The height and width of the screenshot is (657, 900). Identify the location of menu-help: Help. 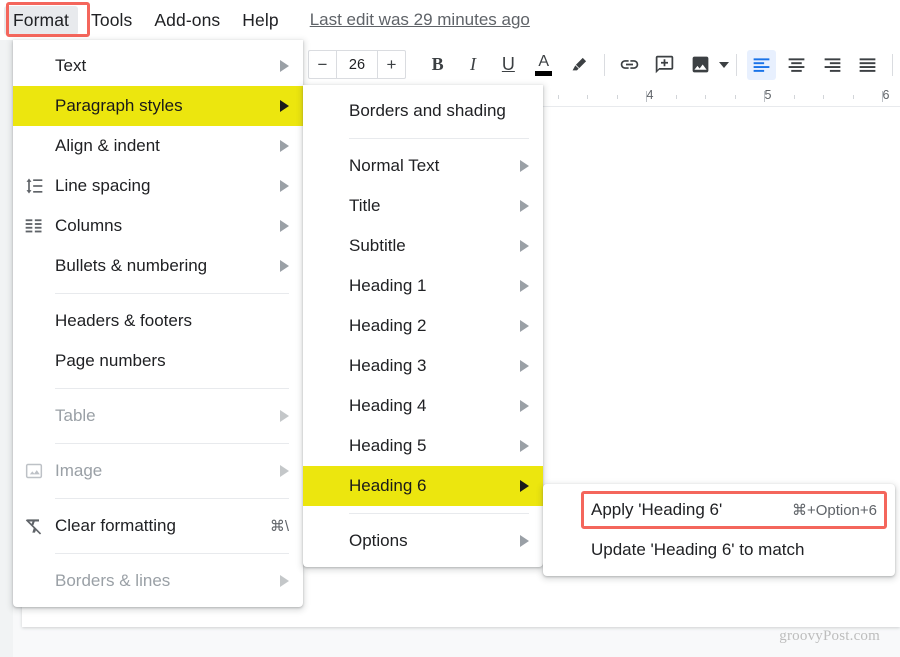
(260, 20).